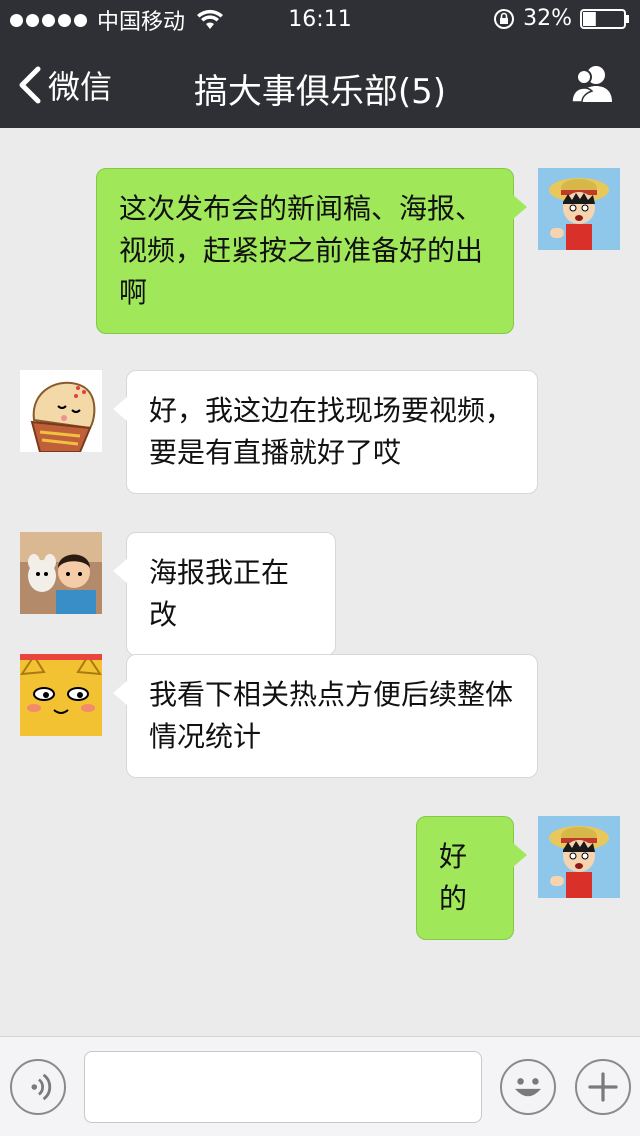  I want to click on status-bar: 中国移动 16:11 32%, so click(320, 20).